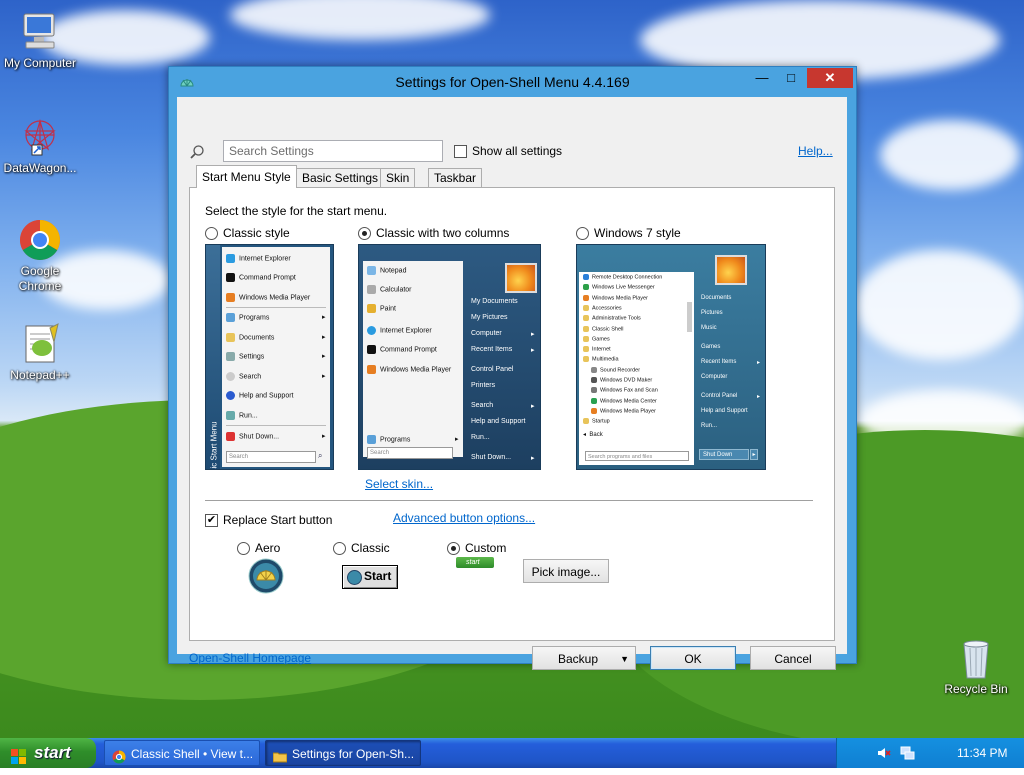 The width and height of the screenshot is (1024, 775). Describe the element at coordinates (907, 754) in the screenshot. I see `network-icon` at that location.